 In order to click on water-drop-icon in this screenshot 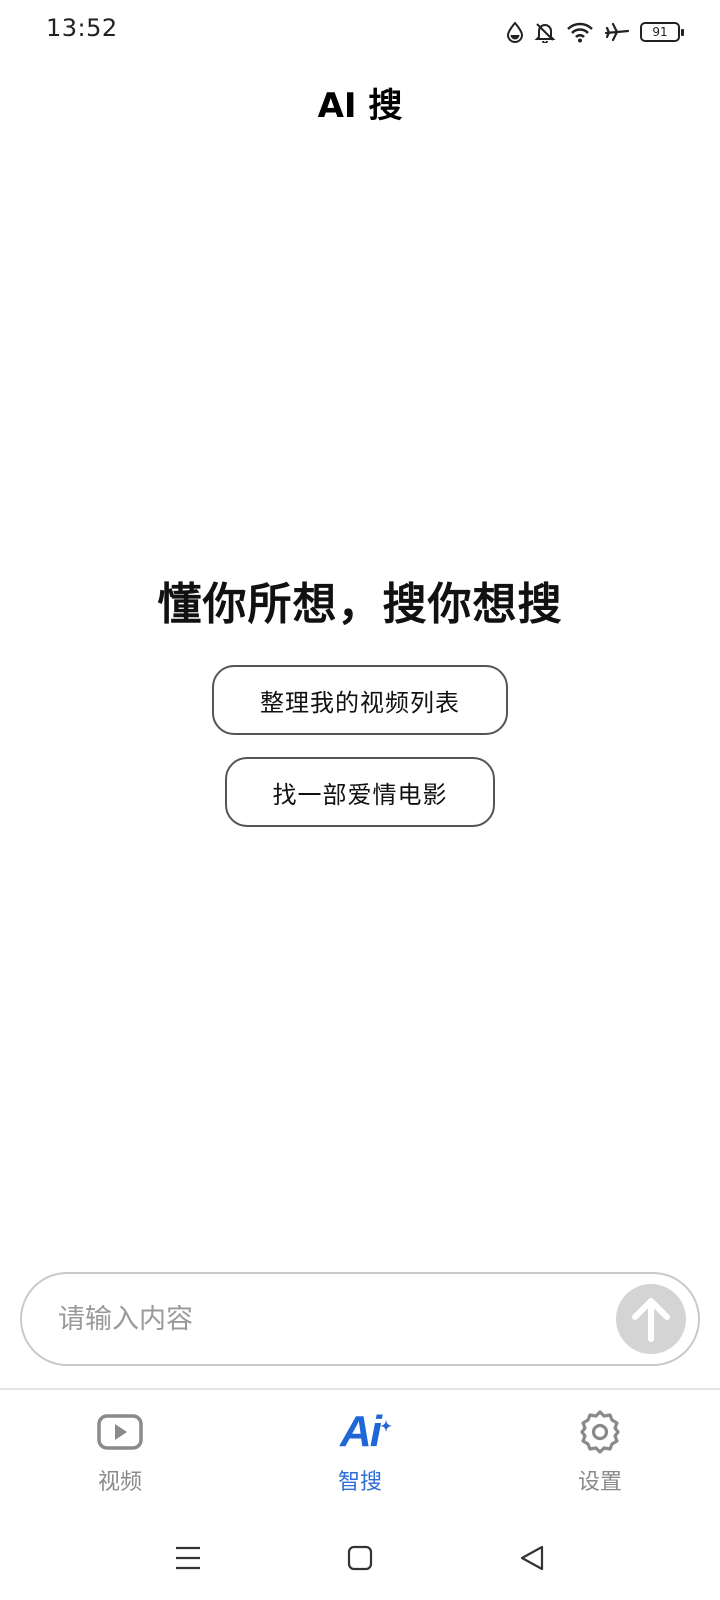, I will do `click(515, 32)`.